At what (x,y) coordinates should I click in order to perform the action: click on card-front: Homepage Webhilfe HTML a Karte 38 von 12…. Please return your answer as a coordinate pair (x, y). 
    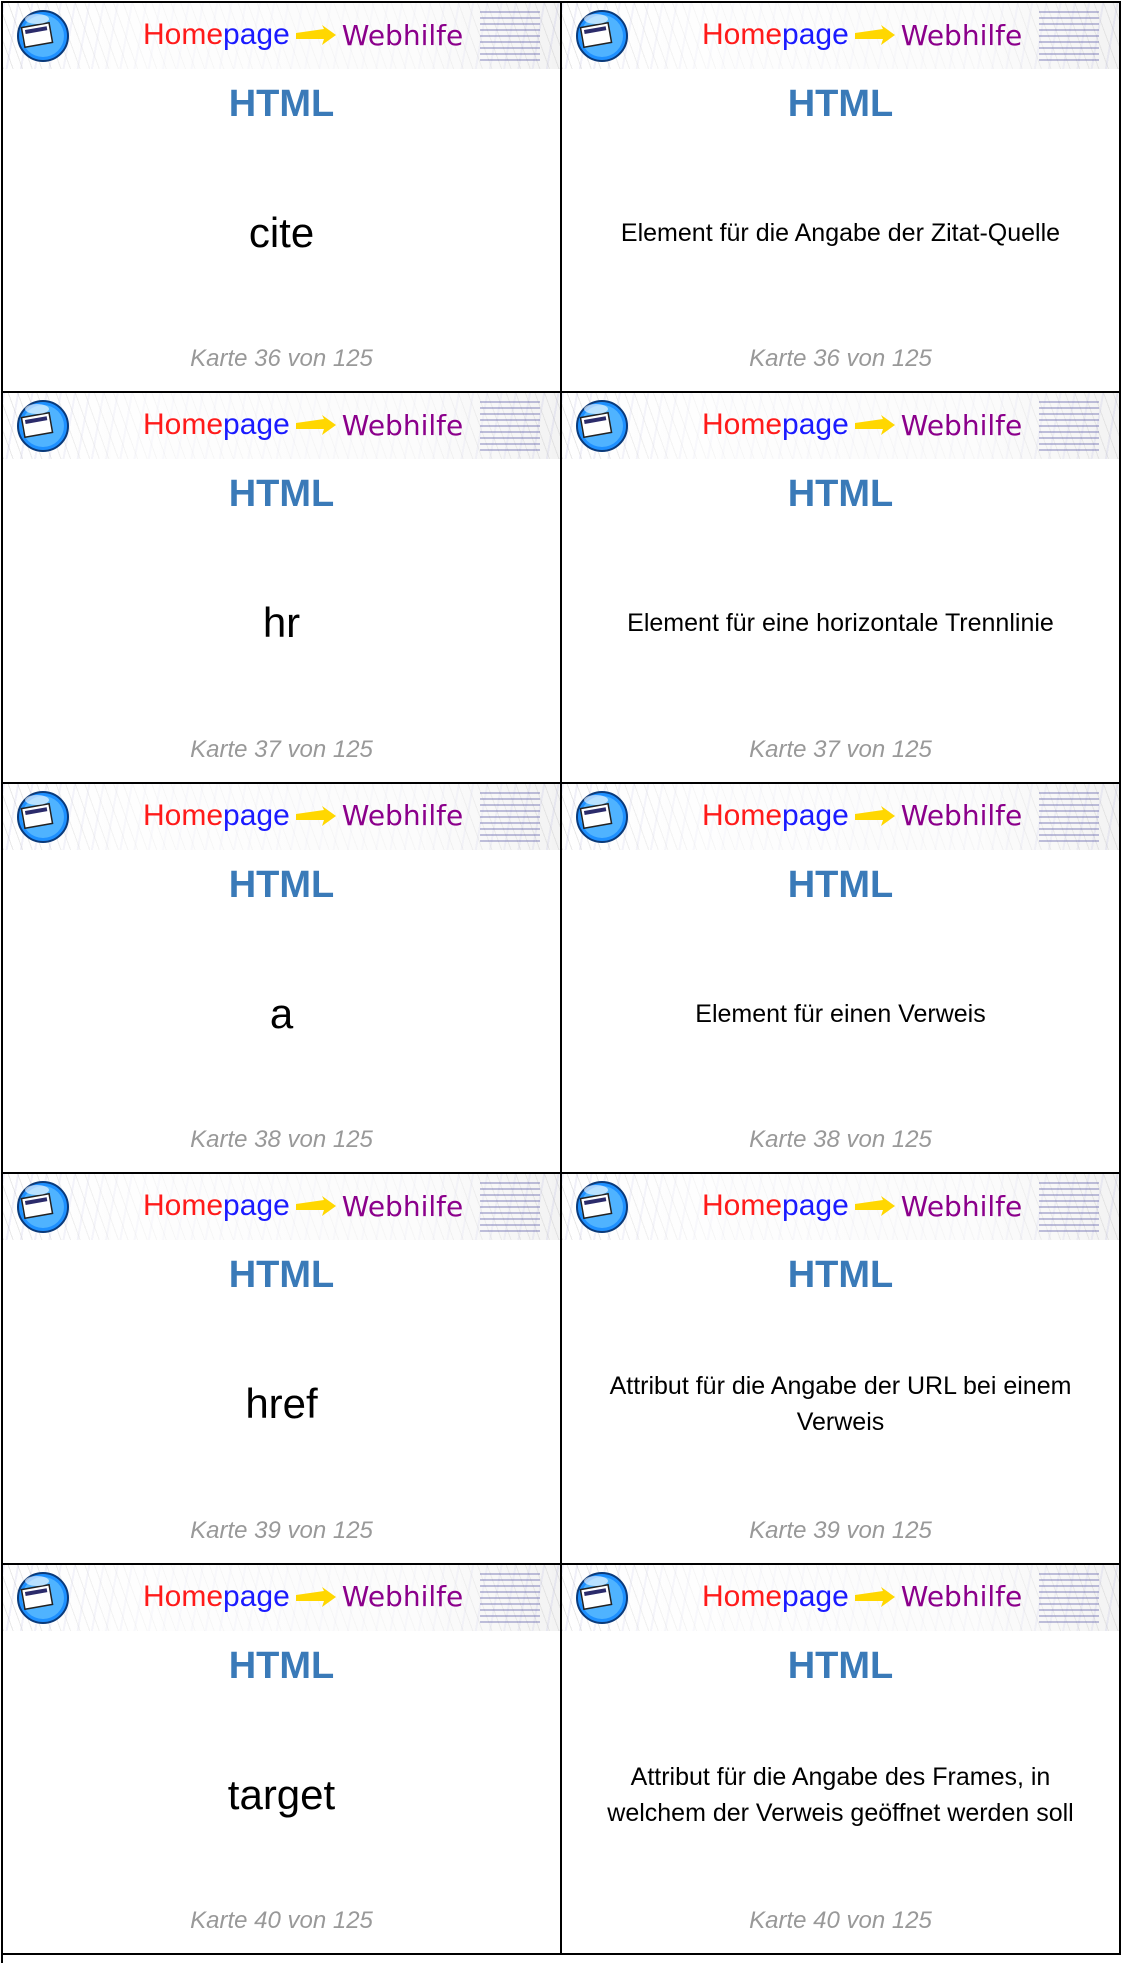
    Looking at the image, I should click on (282, 979).